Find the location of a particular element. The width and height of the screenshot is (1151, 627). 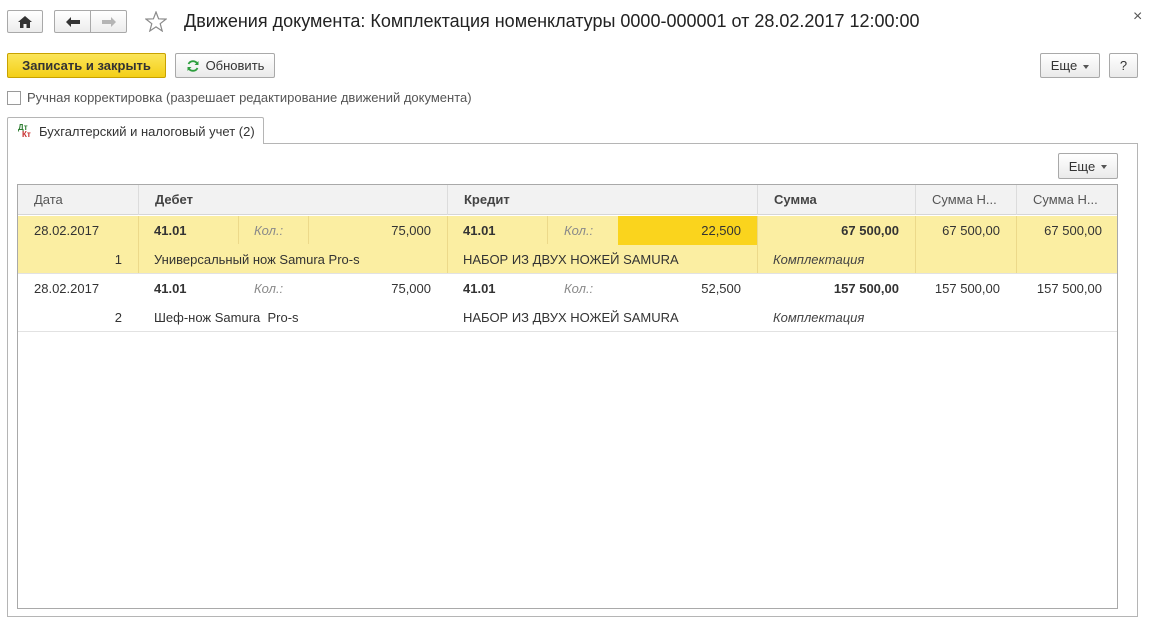

arrow-right-icon is located at coordinates (108, 21).